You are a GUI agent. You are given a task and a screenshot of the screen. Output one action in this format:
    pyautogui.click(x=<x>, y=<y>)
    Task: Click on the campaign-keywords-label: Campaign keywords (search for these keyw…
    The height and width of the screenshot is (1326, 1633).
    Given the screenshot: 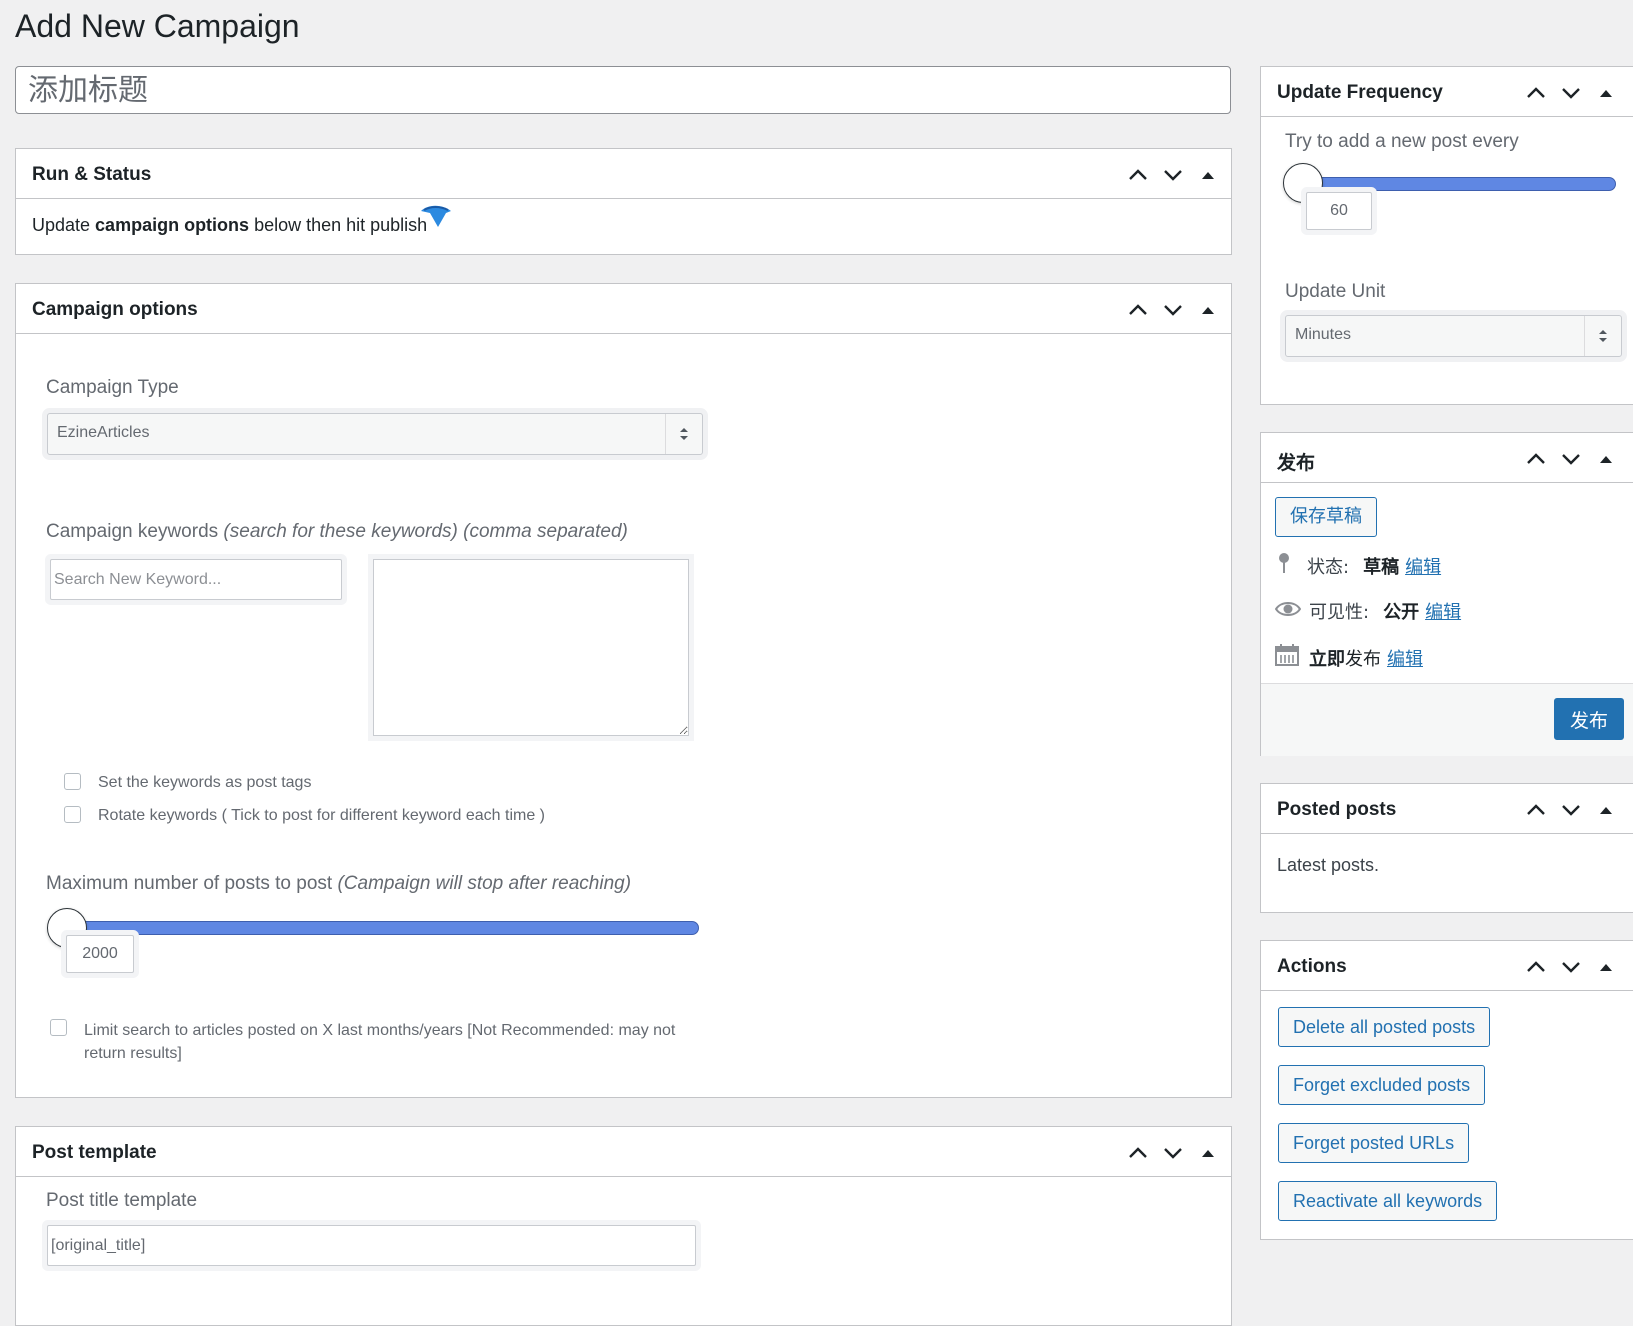 What is the action you would take?
    pyautogui.click(x=337, y=532)
    